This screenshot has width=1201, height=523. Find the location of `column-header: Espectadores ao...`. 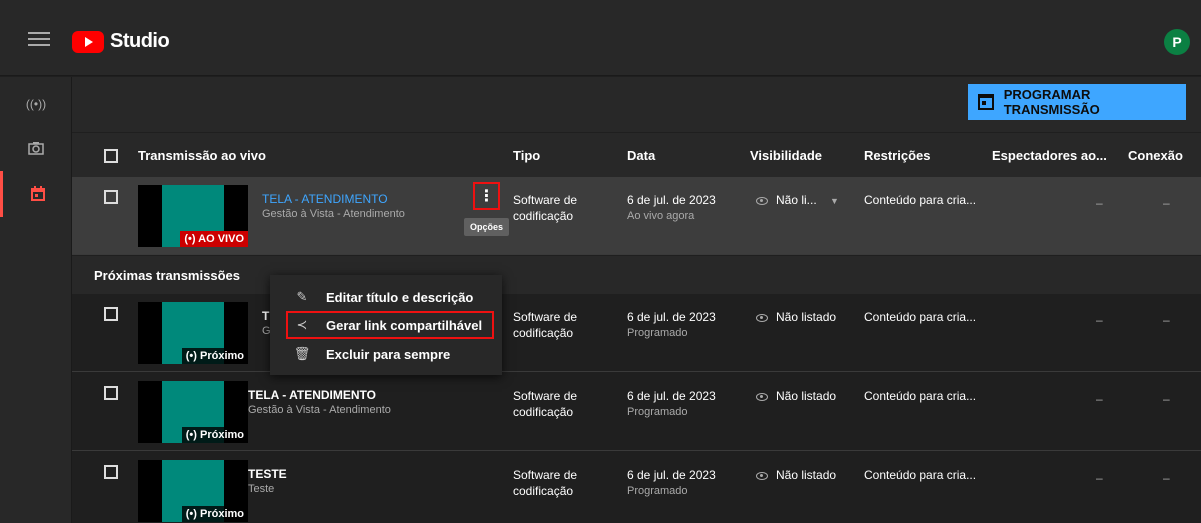

column-header: Espectadores ao... is located at coordinates (1049, 155).